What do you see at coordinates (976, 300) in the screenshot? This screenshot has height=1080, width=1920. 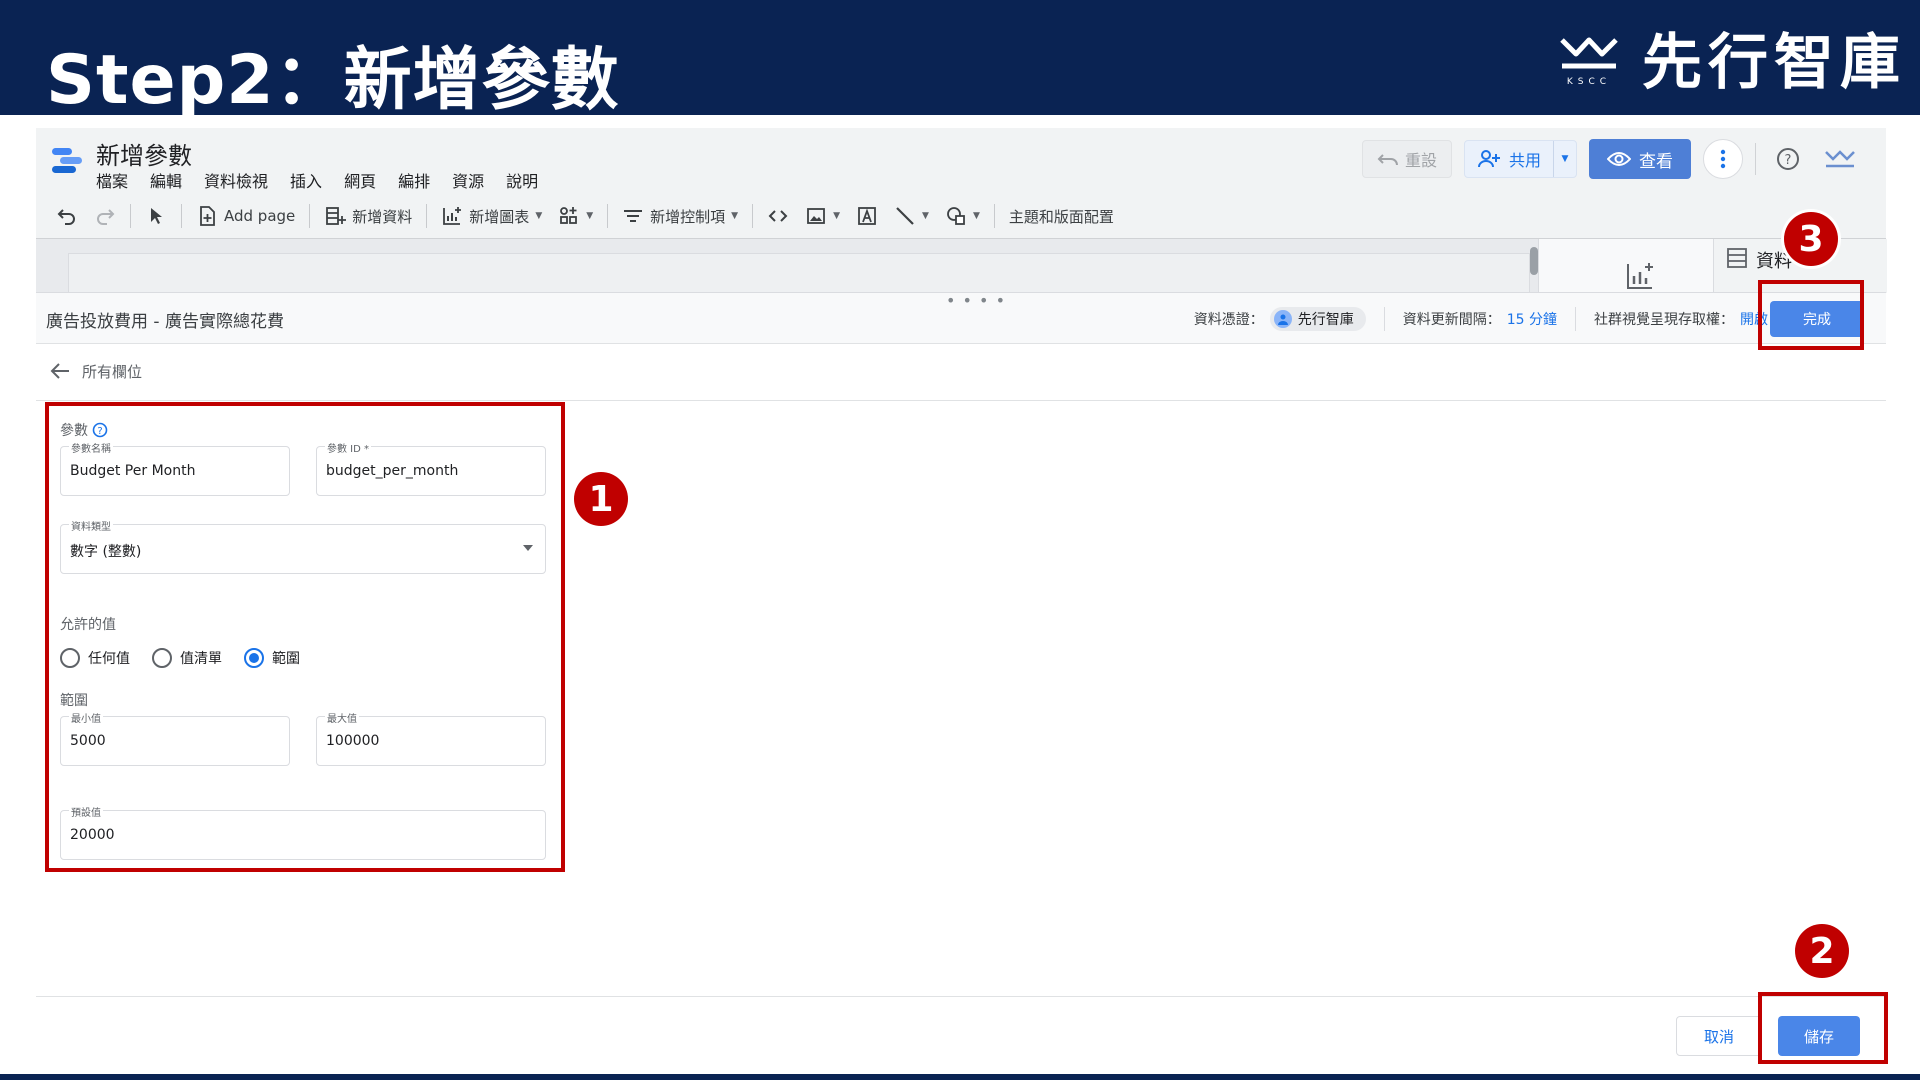 I see `drag-handle-icon: • • • •` at bounding box center [976, 300].